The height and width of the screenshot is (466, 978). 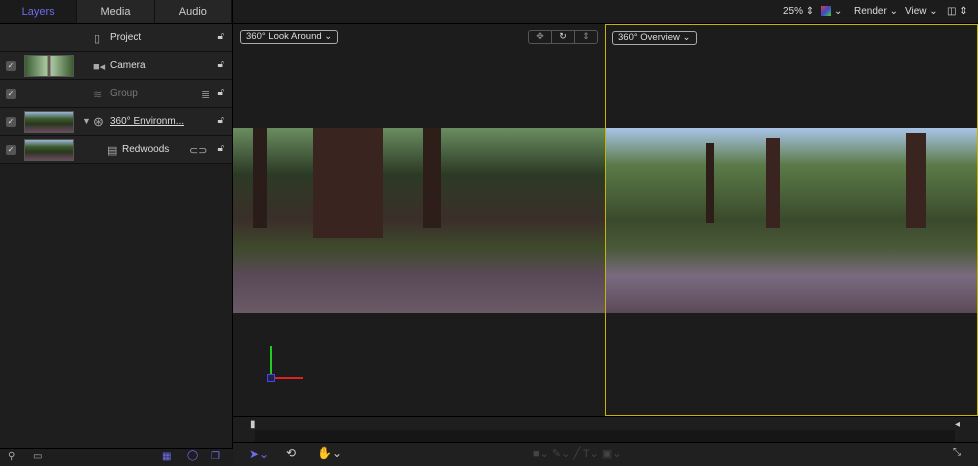 What do you see at coordinates (605, 12) in the screenshot?
I see `canvas-toolbar: 25% ⇕ ⌄ Render ⌄ View ⌄ ◫ ⇕` at bounding box center [605, 12].